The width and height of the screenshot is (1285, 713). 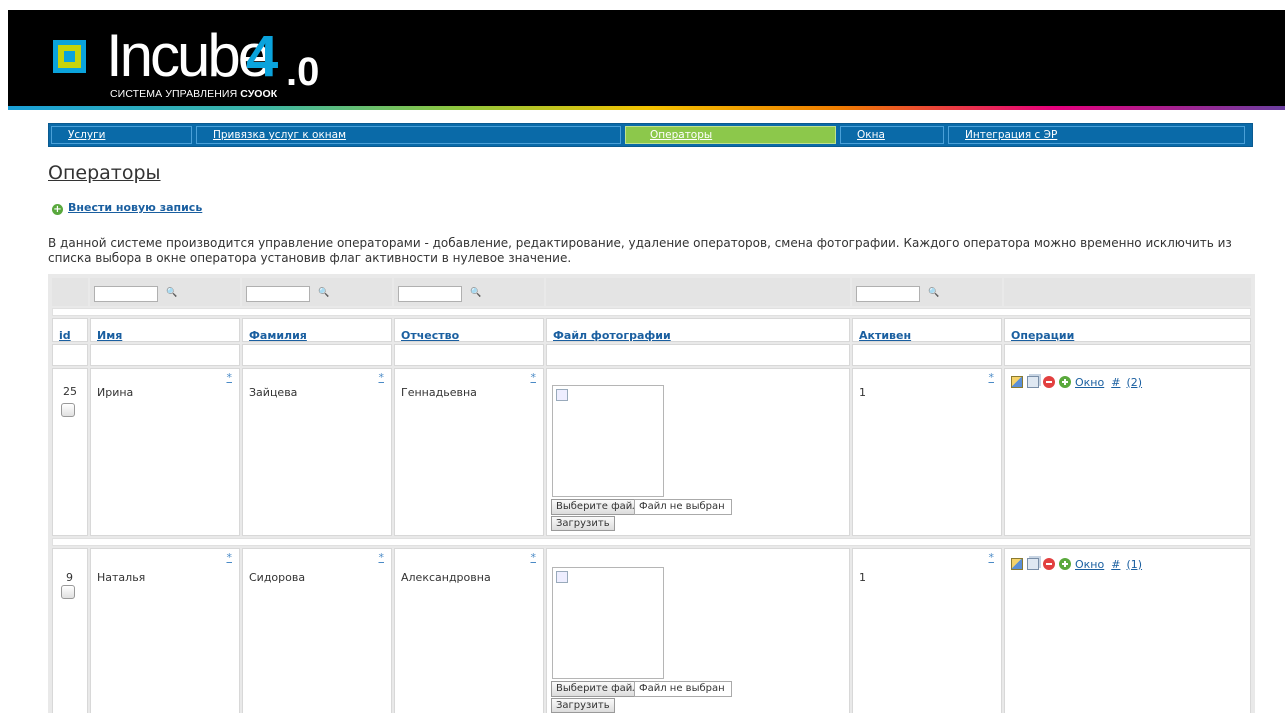 I want to click on page-title: Операторы, so click(x=104, y=173).